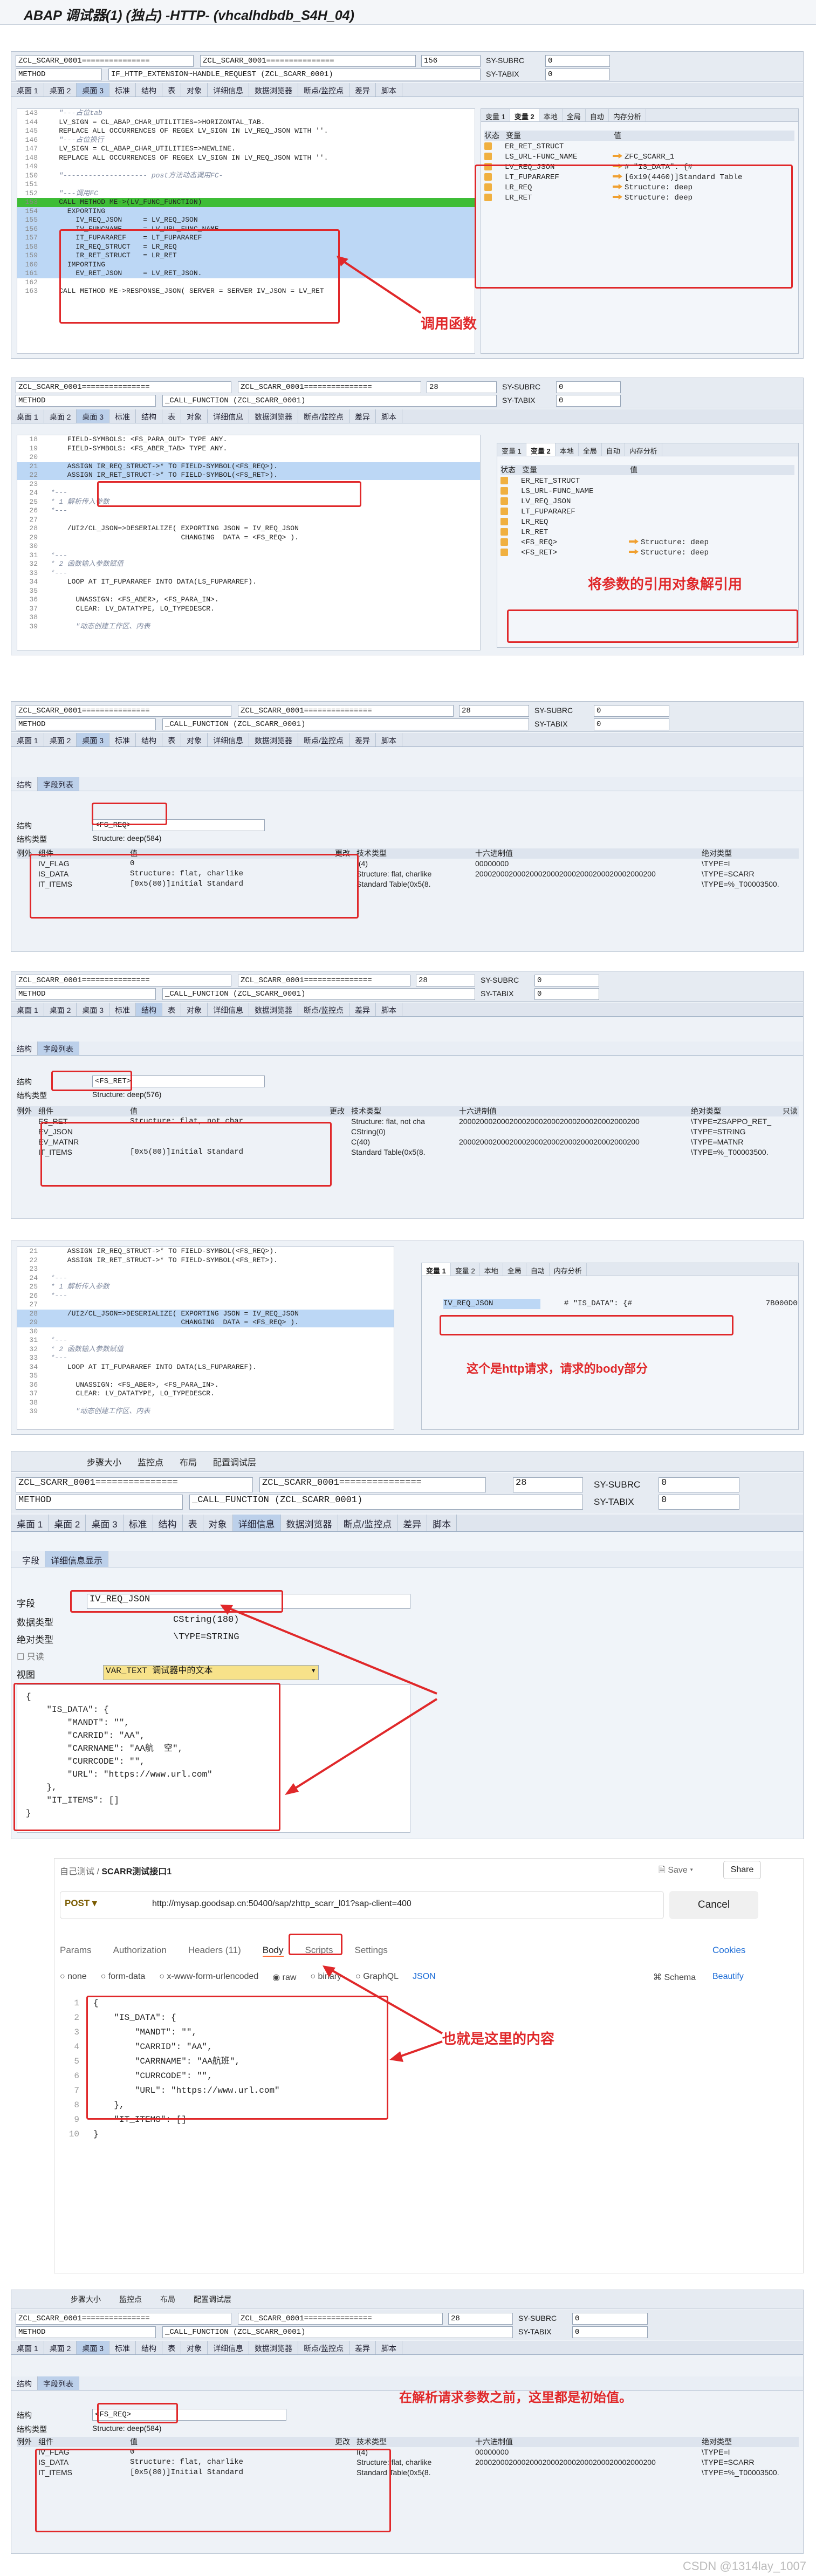 The width and height of the screenshot is (816, 2576). What do you see at coordinates (284, 1977) in the screenshot?
I see `body-type-3: ◉ raw` at bounding box center [284, 1977].